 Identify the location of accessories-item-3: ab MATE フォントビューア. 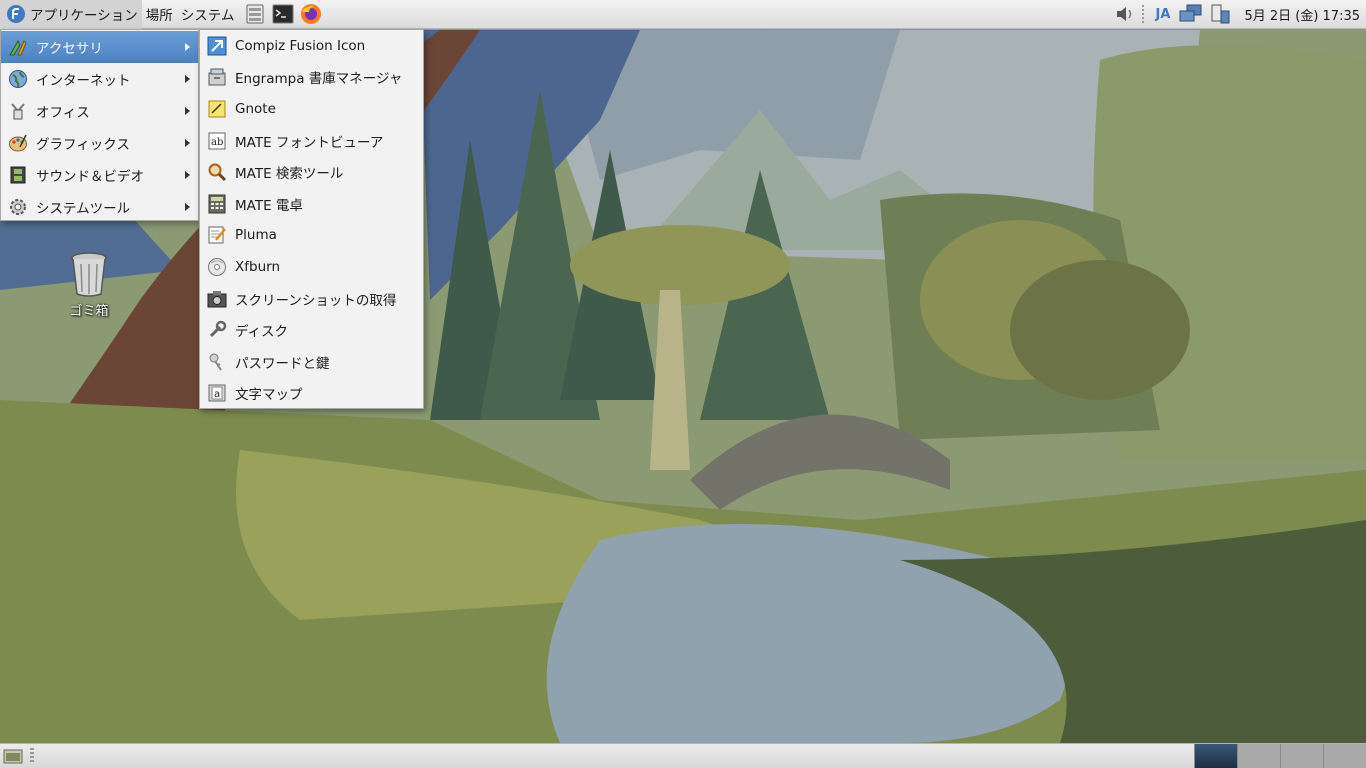
(311, 141).